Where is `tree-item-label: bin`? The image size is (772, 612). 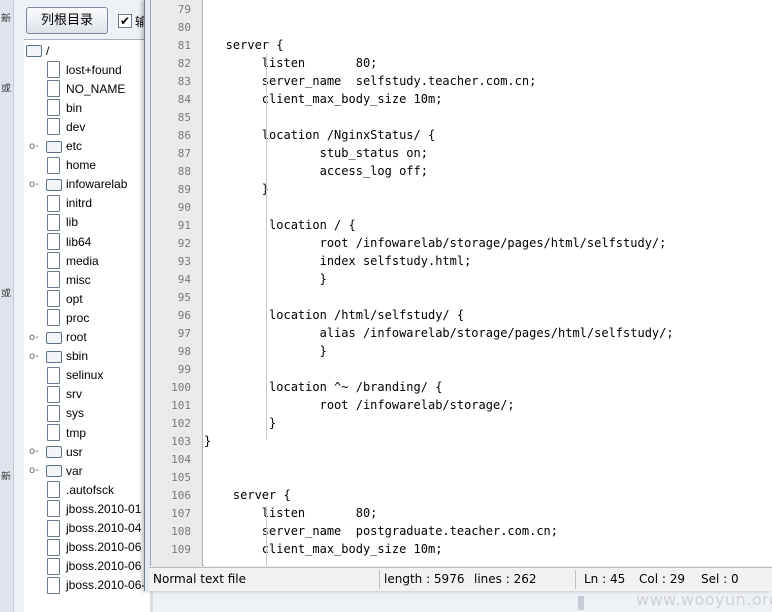
tree-item-label: bin is located at coordinates (74, 107).